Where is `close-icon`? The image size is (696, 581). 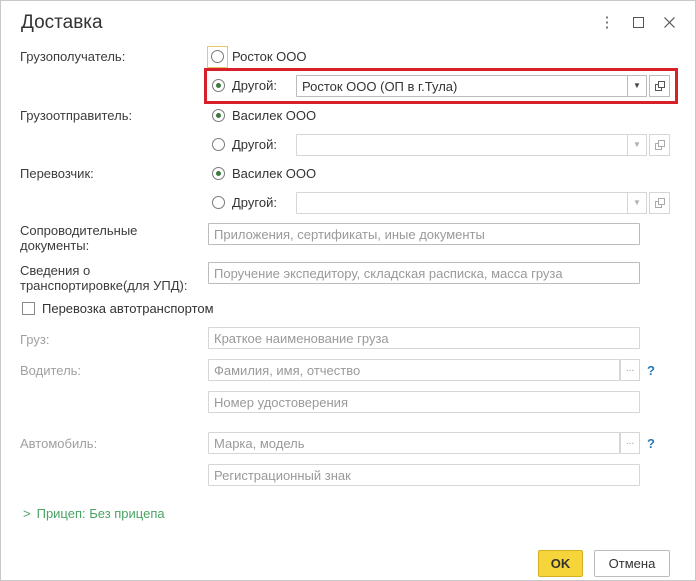
close-icon is located at coordinates (669, 23).